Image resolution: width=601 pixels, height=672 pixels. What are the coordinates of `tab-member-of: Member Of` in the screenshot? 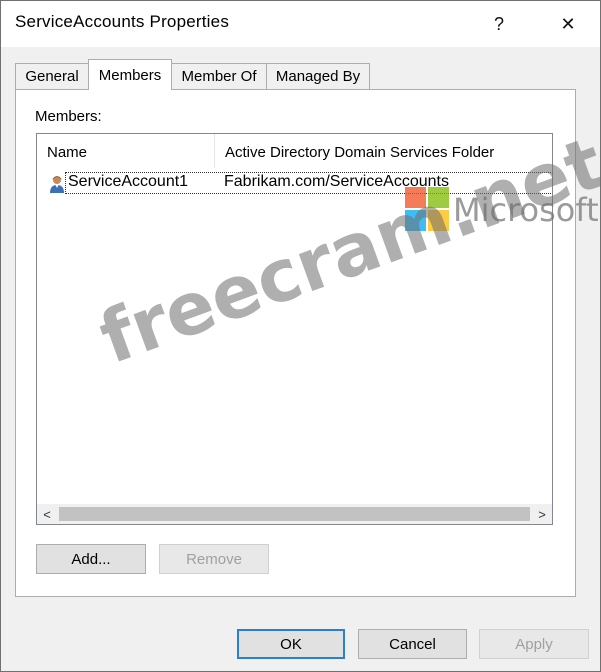 It's located at (219, 76).